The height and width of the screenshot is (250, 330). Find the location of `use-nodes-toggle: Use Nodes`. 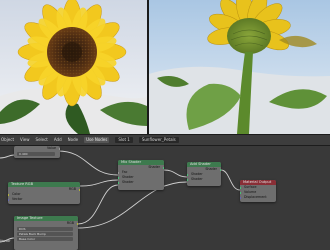

use-nodes-toggle: Use Nodes is located at coordinates (97, 140).